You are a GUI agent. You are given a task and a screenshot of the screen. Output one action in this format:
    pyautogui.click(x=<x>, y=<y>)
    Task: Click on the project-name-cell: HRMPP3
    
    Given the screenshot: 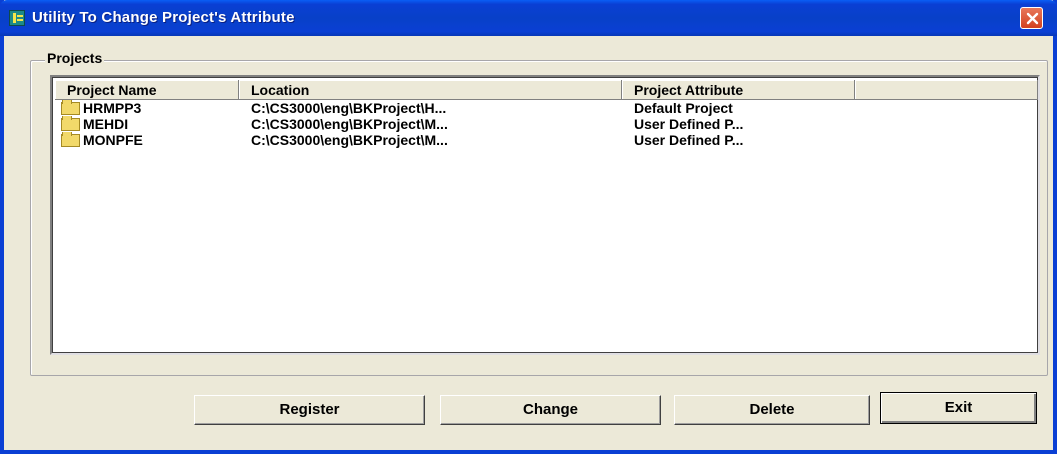 What is the action you would take?
    pyautogui.click(x=147, y=108)
    